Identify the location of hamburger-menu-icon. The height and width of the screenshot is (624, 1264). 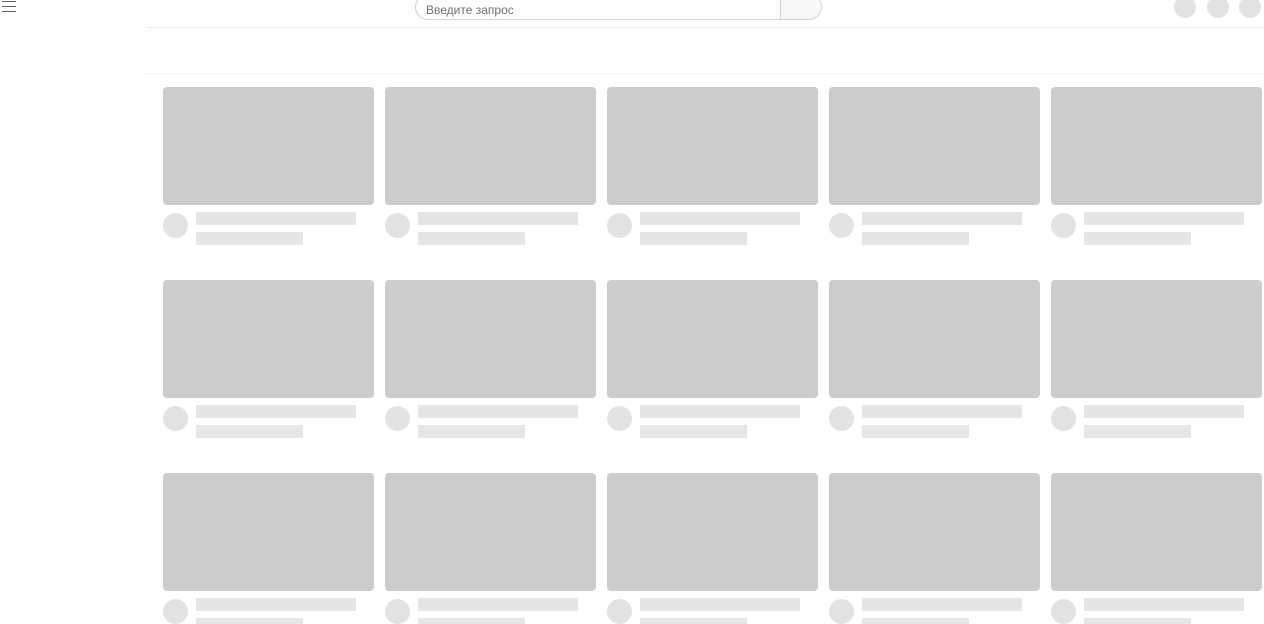
(9, 7).